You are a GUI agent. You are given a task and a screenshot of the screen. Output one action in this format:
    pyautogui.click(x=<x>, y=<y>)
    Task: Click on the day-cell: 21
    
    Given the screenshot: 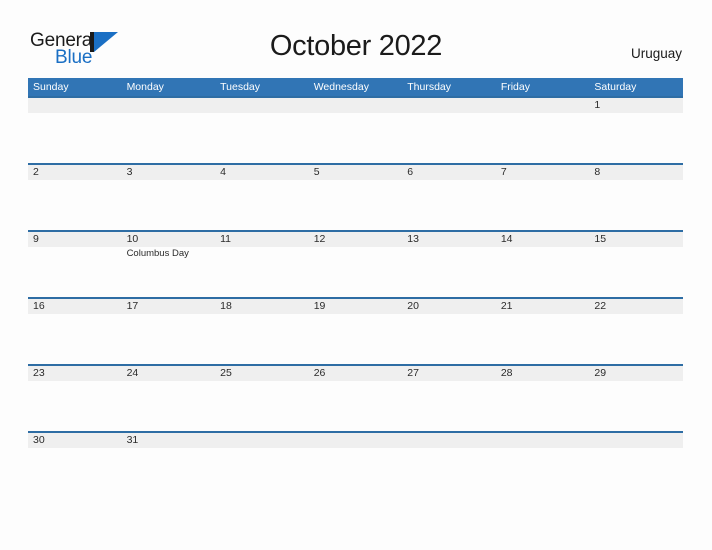 What is the action you would take?
    pyautogui.click(x=543, y=332)
    